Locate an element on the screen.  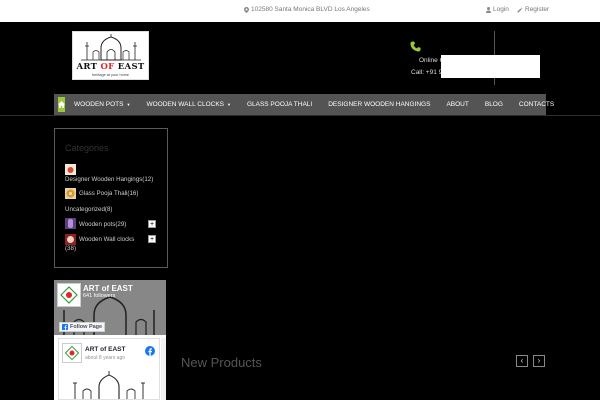
nav-blog: BLOG is located at coordinates (494, 104).